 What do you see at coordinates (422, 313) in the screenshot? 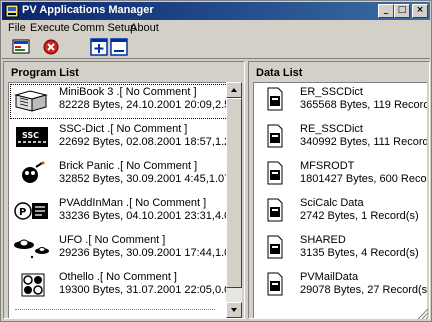
I see `resize-grip-icon` at bounding box center [422, 313].